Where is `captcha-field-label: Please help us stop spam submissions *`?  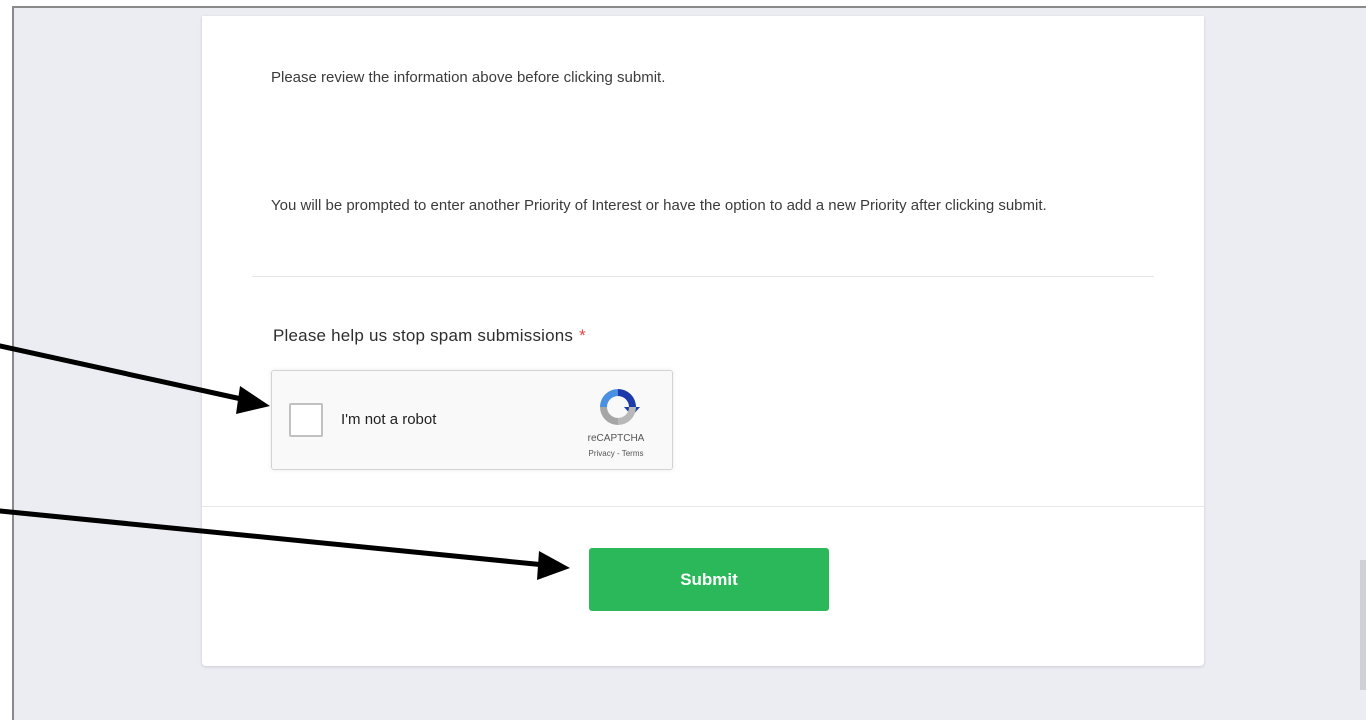 captcha-field-label: Please help us stop spam submissions * is located at coordinates (429, 336).